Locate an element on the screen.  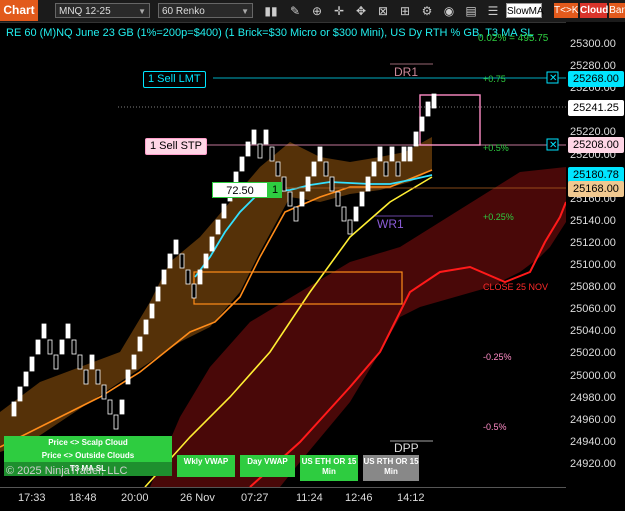
bar-toggle: Bar is located at coordinates (617, 10).